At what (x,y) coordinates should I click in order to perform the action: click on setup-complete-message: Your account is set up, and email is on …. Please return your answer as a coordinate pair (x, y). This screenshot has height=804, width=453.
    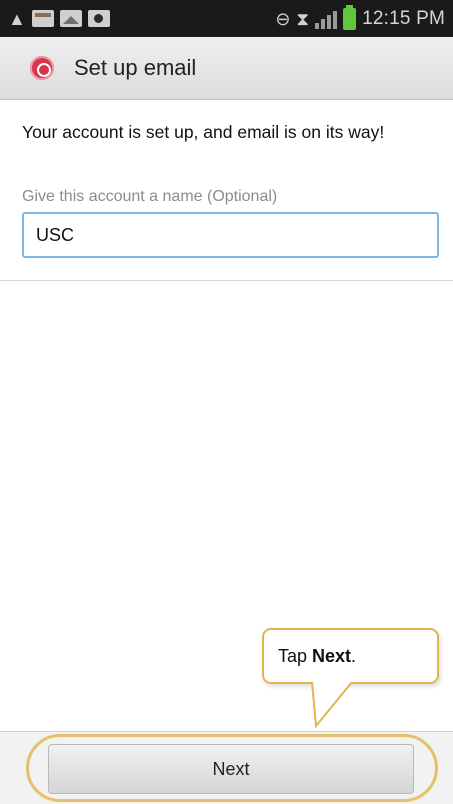
    Looking at the image, I should click on (203, 132).